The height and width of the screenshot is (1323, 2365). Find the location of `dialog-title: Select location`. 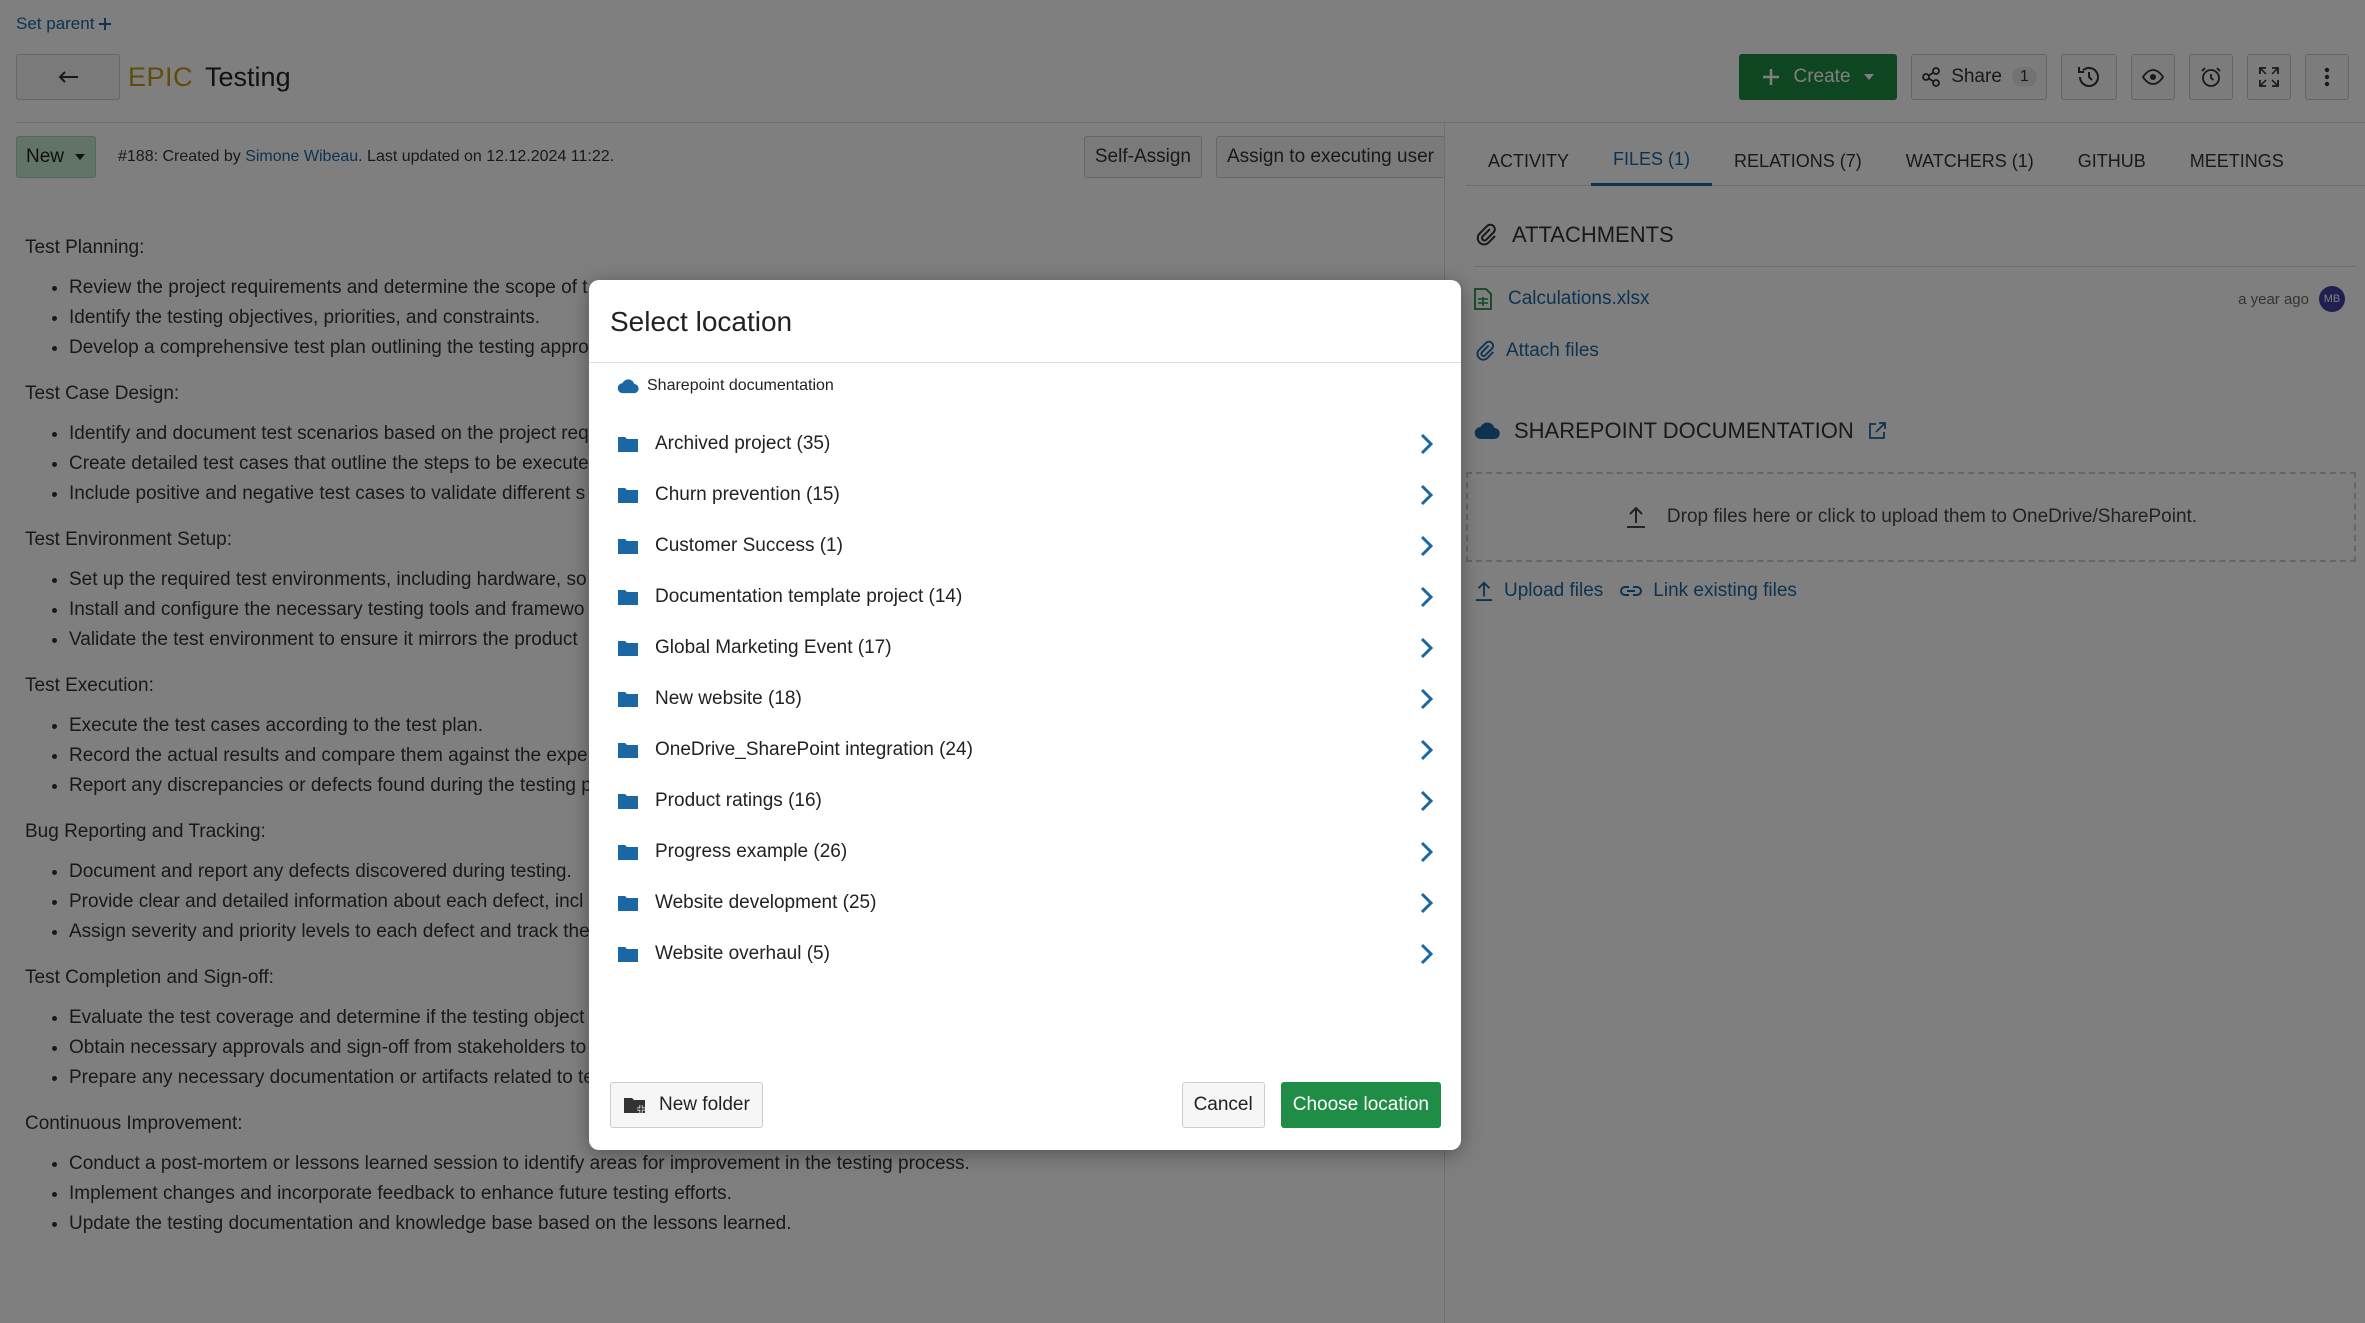

dialog-title: Select location is located at coordinates (701, 321).